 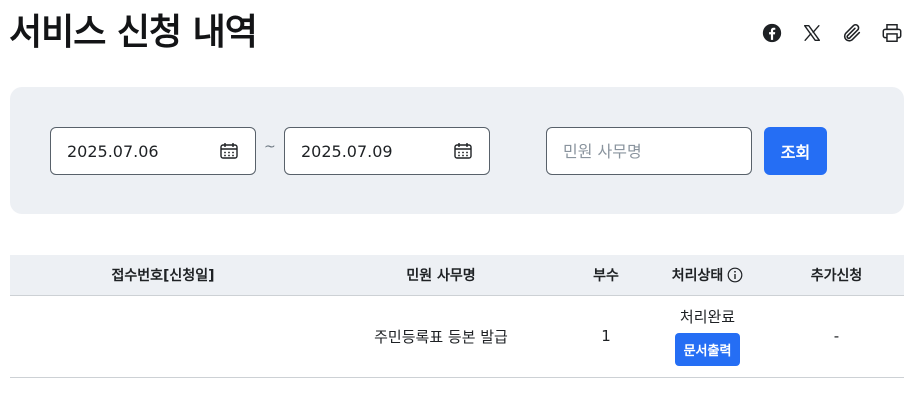 What do you see at coordinates (606, 336) in the screenshot?
I see `cell-copies: 1` at bounding box center [606, 336].